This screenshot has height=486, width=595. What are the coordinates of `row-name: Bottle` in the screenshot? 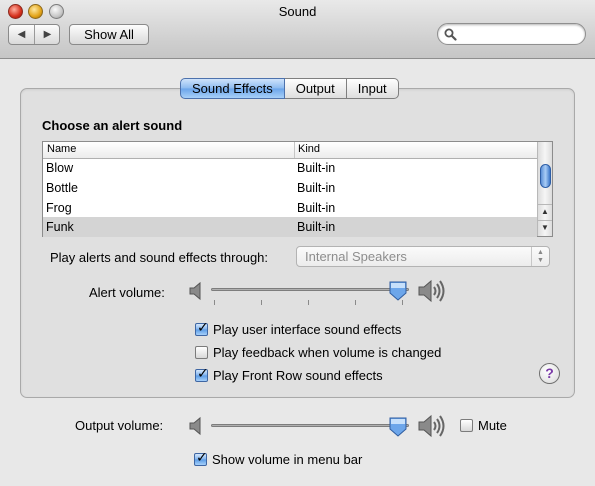 It's located at (62, 188).